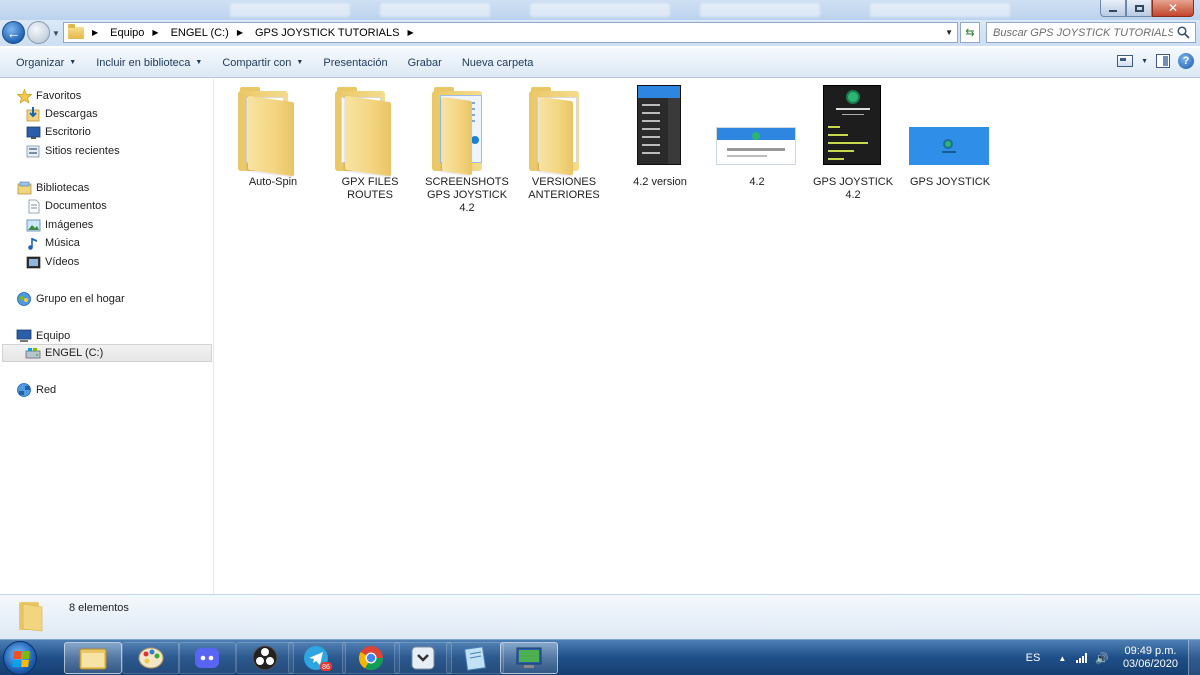 This screenshot has height=675, width=1200. I want to click on view-options-dropdown: ▼, so click(1144, 61).